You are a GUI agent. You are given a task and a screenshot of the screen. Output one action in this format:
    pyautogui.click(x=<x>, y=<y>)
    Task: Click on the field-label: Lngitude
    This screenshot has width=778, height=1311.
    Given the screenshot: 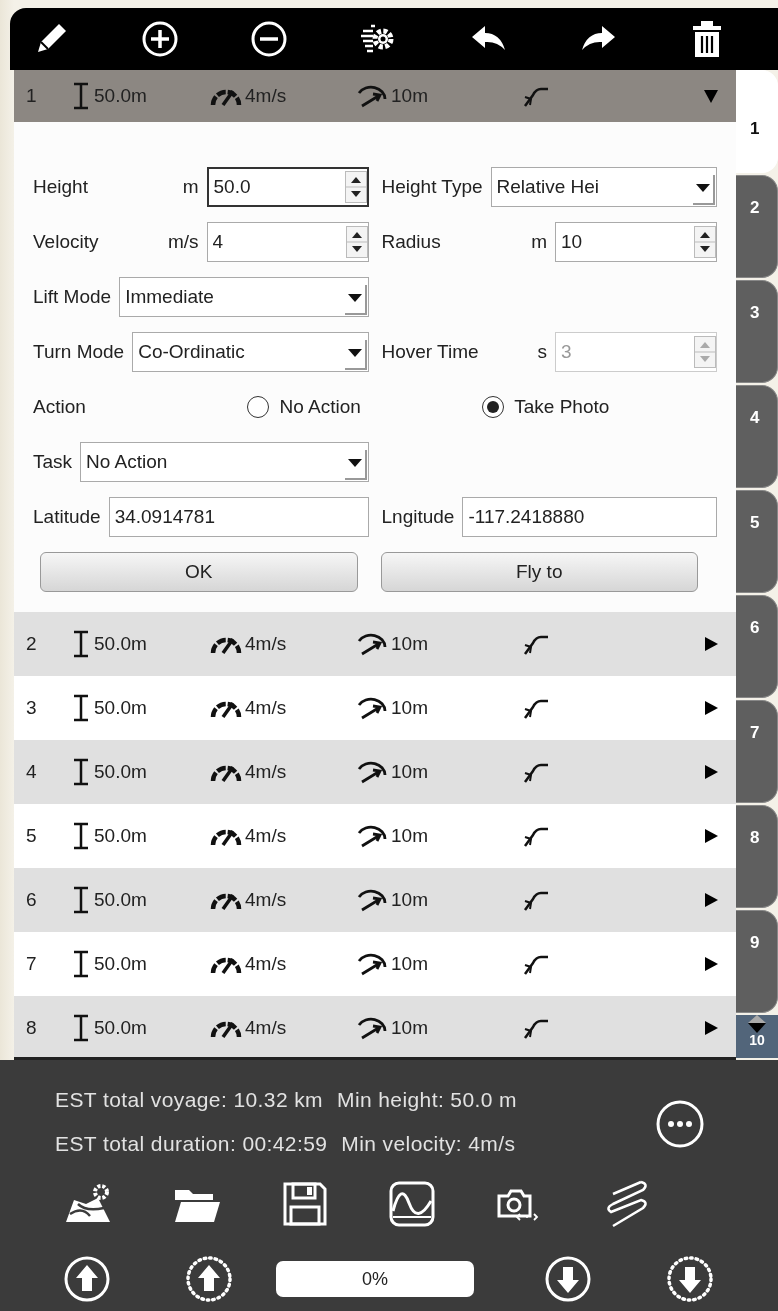 What is the action you would take?
    pyautogui.click(x=418, y=517)
    